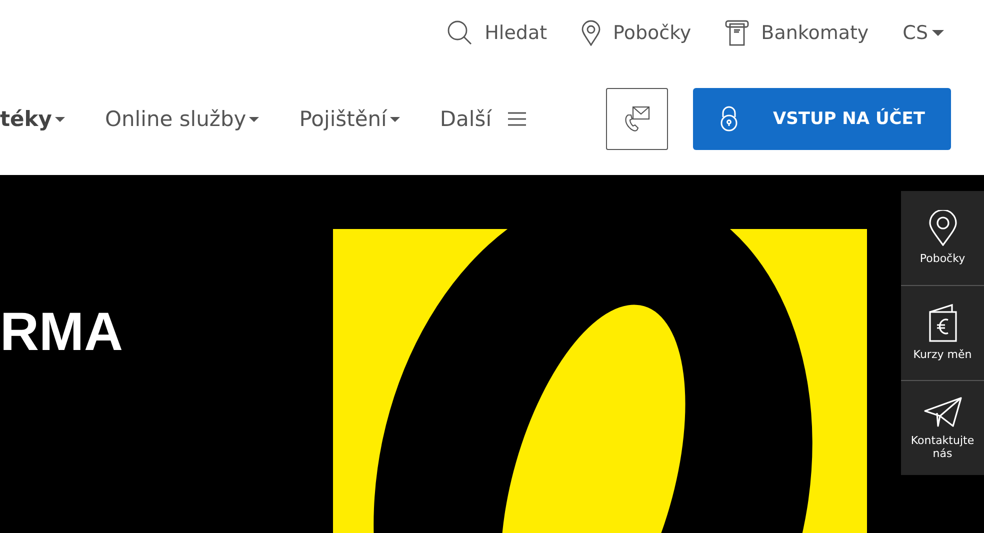 This screenshot has width=984, height=533. Describe the element at coordinates (459, 33) in the screenshot. I see `search-icon` at that location.